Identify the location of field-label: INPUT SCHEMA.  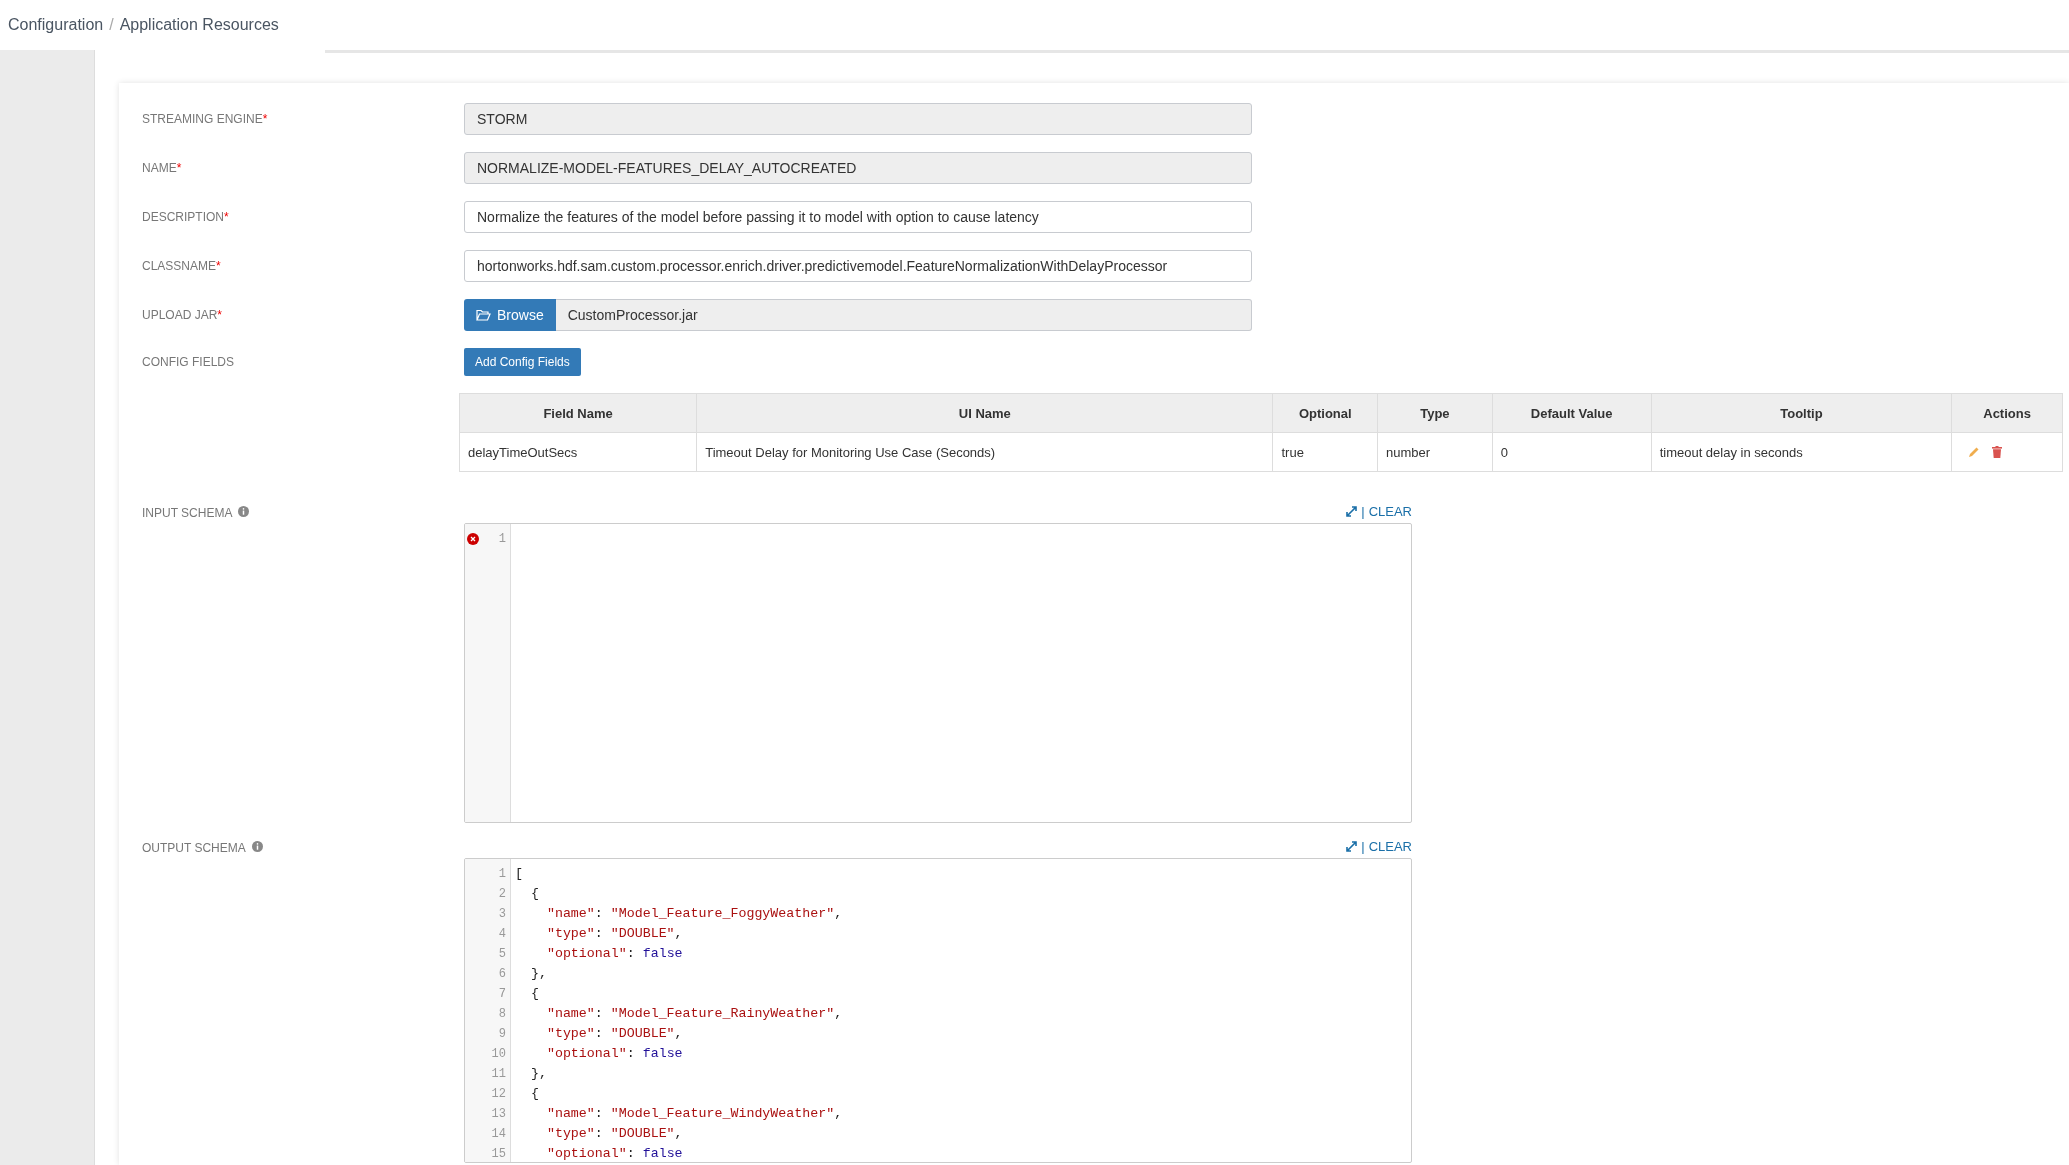
(187, 513).